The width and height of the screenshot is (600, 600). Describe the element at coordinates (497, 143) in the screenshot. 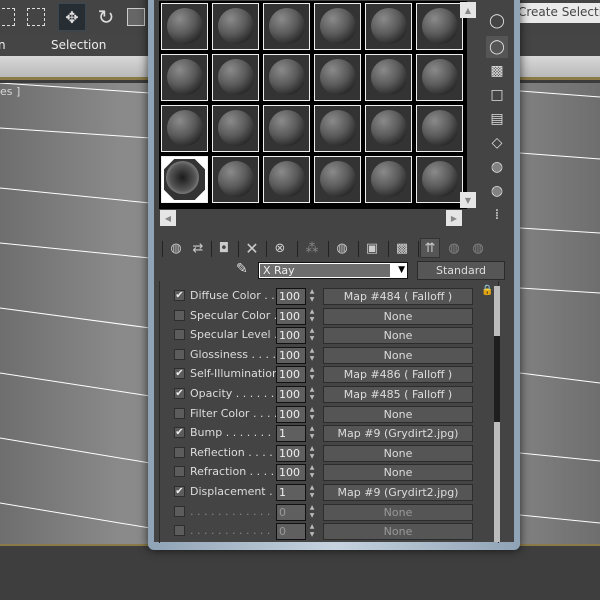

I see `make-preview-icon: ◇` at that location.